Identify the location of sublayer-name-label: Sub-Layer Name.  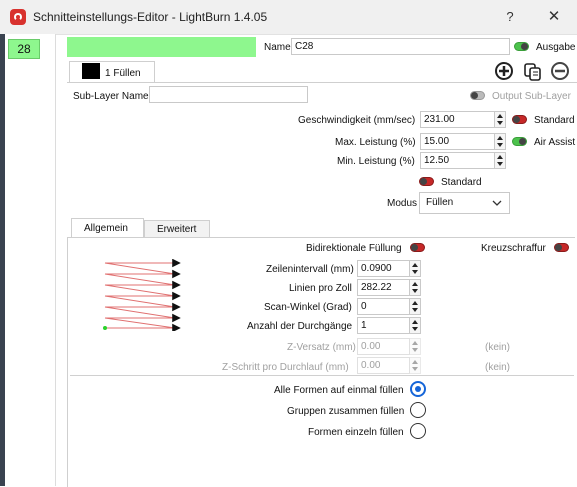
(111, 96).